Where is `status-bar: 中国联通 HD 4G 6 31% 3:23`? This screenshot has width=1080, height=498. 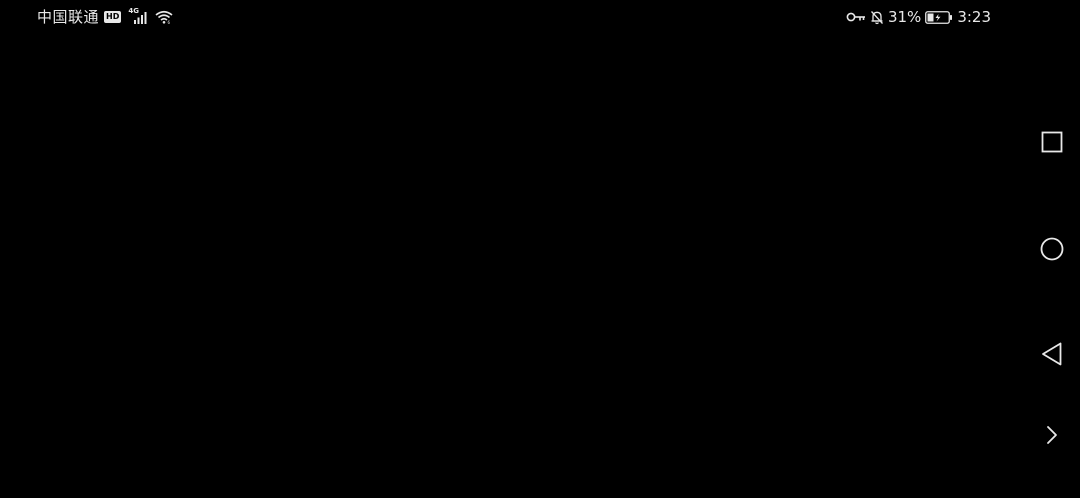 status-bar: 中国联通 HD 4G 6 31% 3:23 is located at coordinates (540, 17).